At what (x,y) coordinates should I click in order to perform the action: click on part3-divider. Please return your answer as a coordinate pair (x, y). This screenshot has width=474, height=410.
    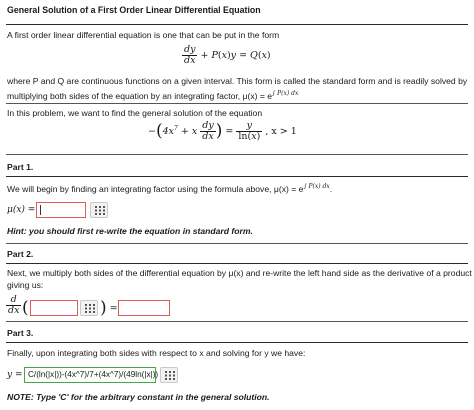
    Looking at the image, I should click on (237, 342).